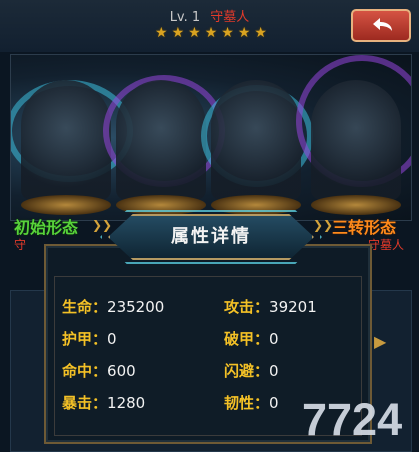  What do you see at coordinates (104, 403) in the screenshot?
I see `stat-crit: 暴击：1280` at bounding box center [104, 403].